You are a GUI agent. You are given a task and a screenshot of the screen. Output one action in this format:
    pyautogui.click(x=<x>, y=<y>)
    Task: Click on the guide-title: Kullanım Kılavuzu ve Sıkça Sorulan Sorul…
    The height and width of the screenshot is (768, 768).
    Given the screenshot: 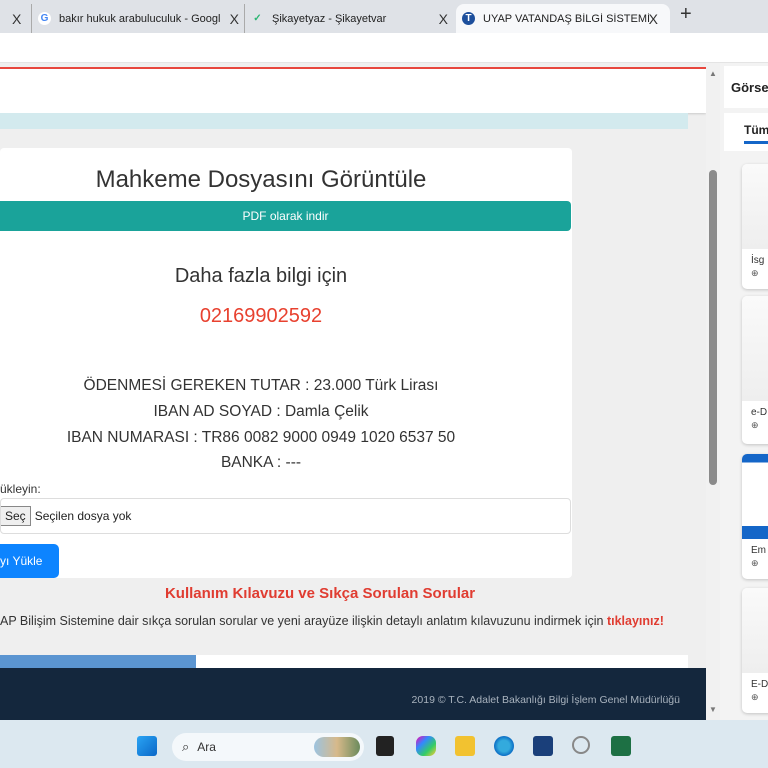 What is the action you would take?
    pyautogui.click(x=320, y=593)
    